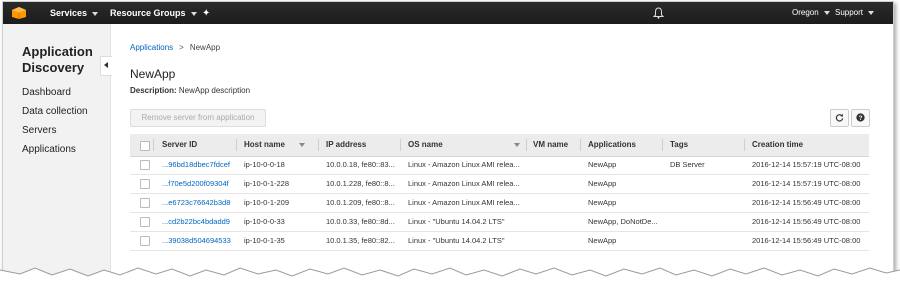  What do you see at coordinates (175, 47) in the screenshot?
I see `breadcrumb: Applications > NewApp` at bounding box center [175, 47].